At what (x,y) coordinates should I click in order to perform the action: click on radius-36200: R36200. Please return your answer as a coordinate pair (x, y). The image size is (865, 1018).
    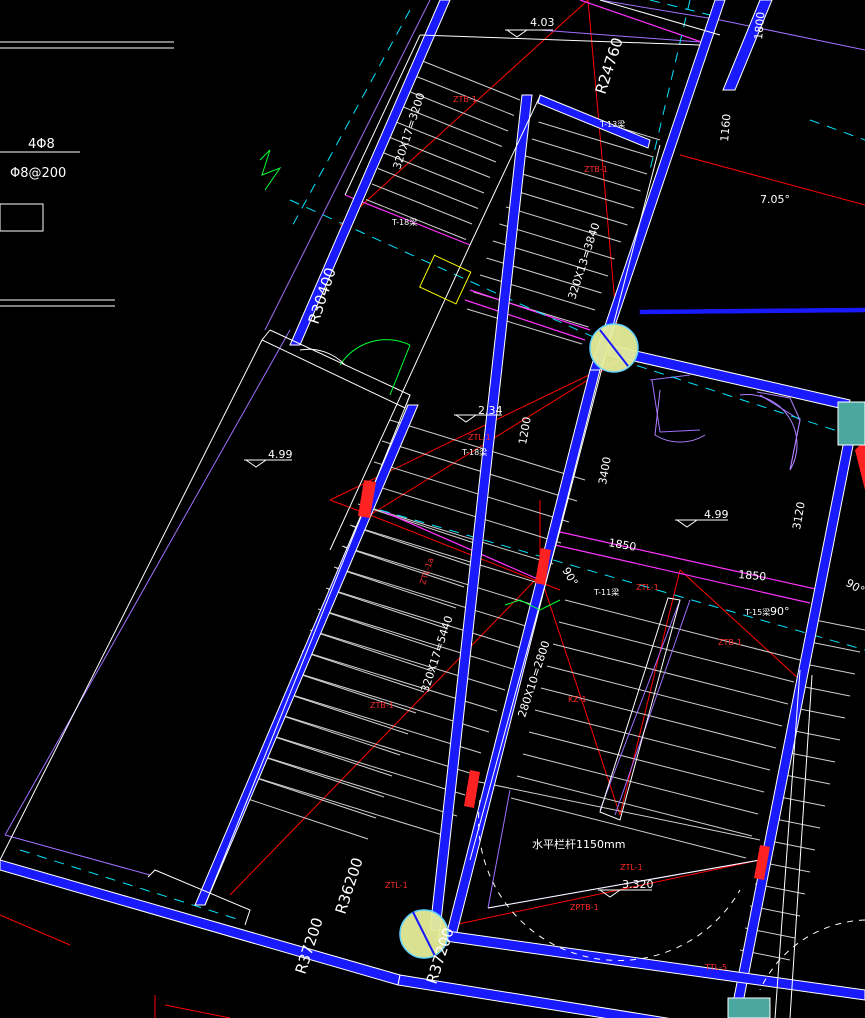
    Looking at the image, I should click on (349, 885).